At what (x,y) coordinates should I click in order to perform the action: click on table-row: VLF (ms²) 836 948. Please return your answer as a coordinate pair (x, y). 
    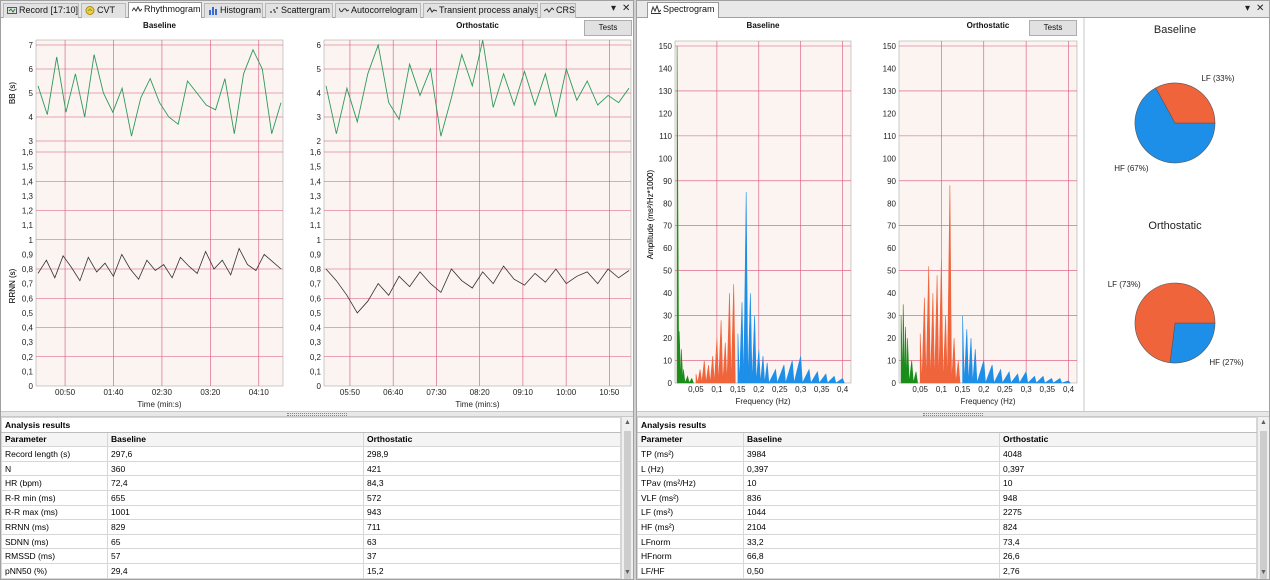
    Looking at the image, I should click on (947, 497).